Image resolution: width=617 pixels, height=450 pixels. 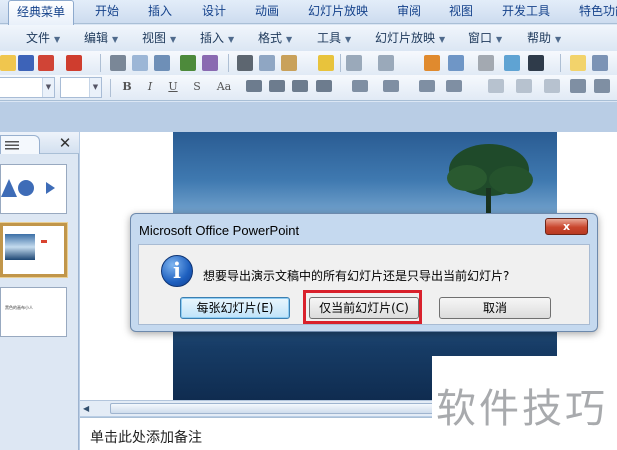 I want to click on export-pdf-icon, so click(x=74, y=63).